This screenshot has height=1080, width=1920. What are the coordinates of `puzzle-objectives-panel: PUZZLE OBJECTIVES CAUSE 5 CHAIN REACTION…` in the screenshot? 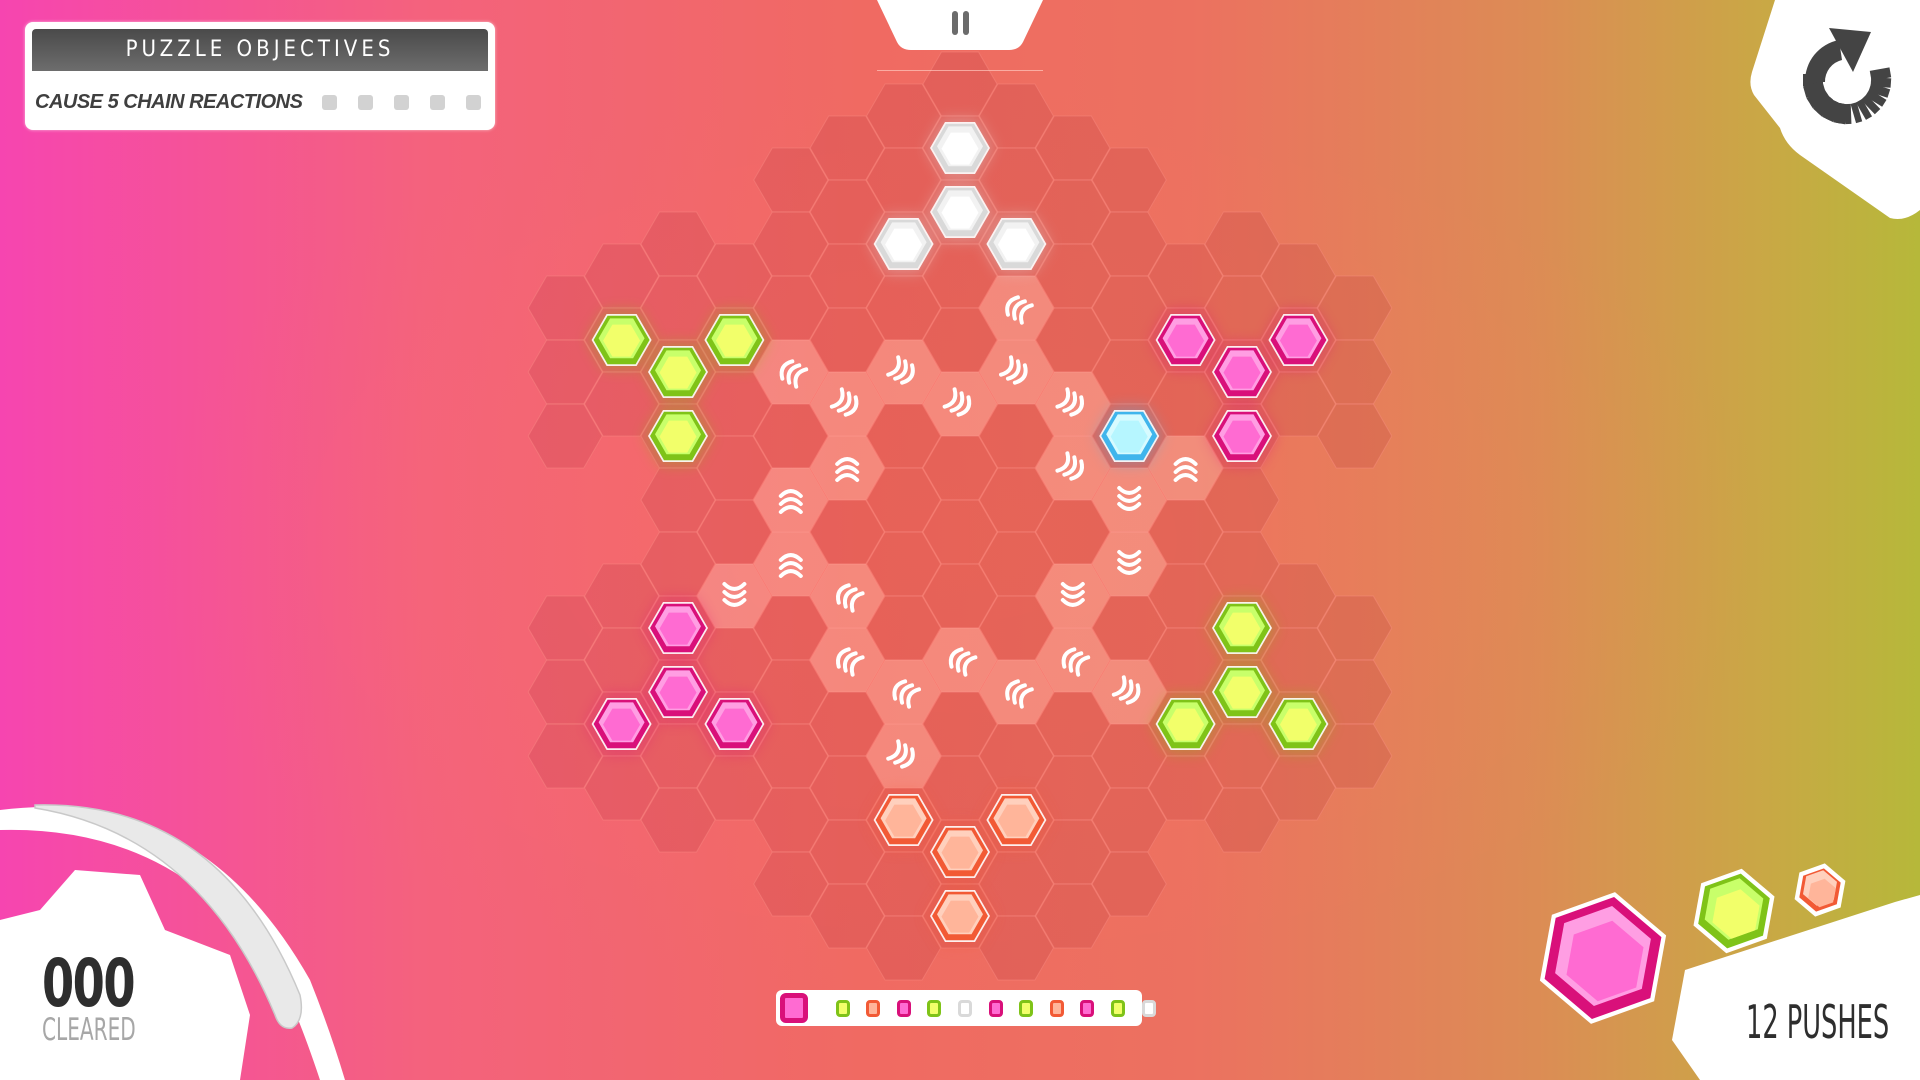 It's located at (260, 76).